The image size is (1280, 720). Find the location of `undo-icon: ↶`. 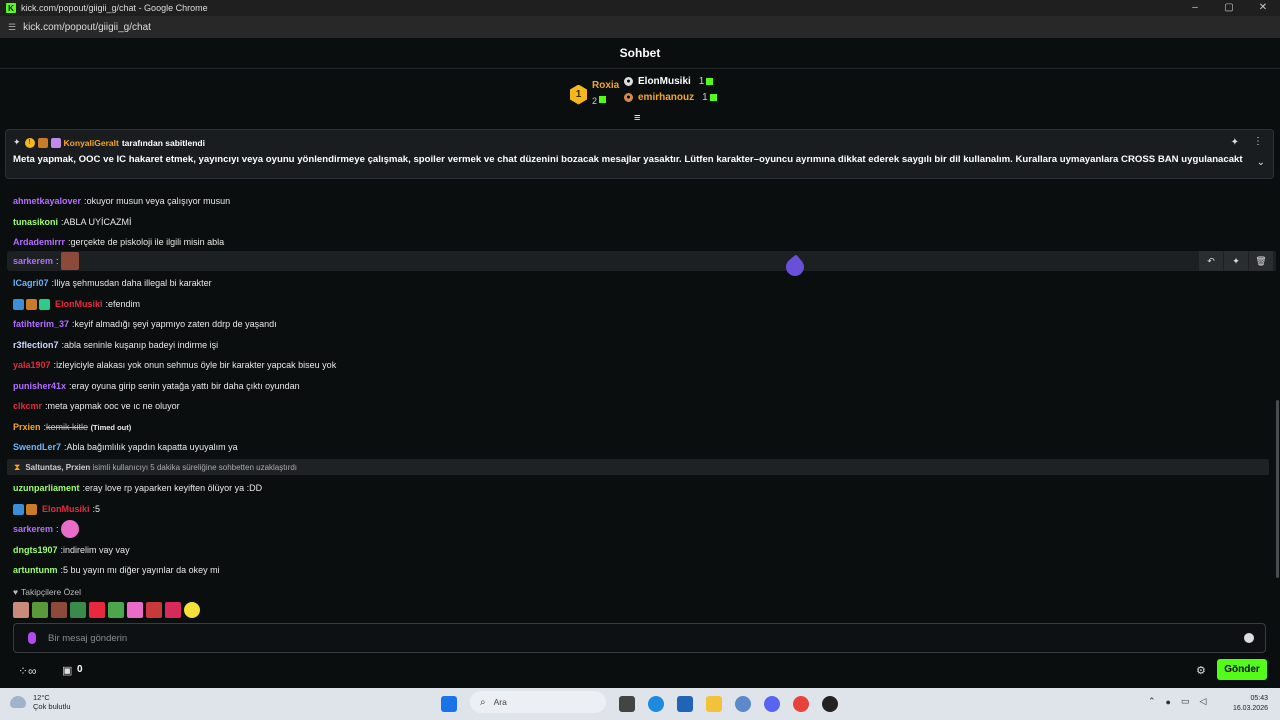

undo-icon: ↶ is located at coordinates (1211, 261).